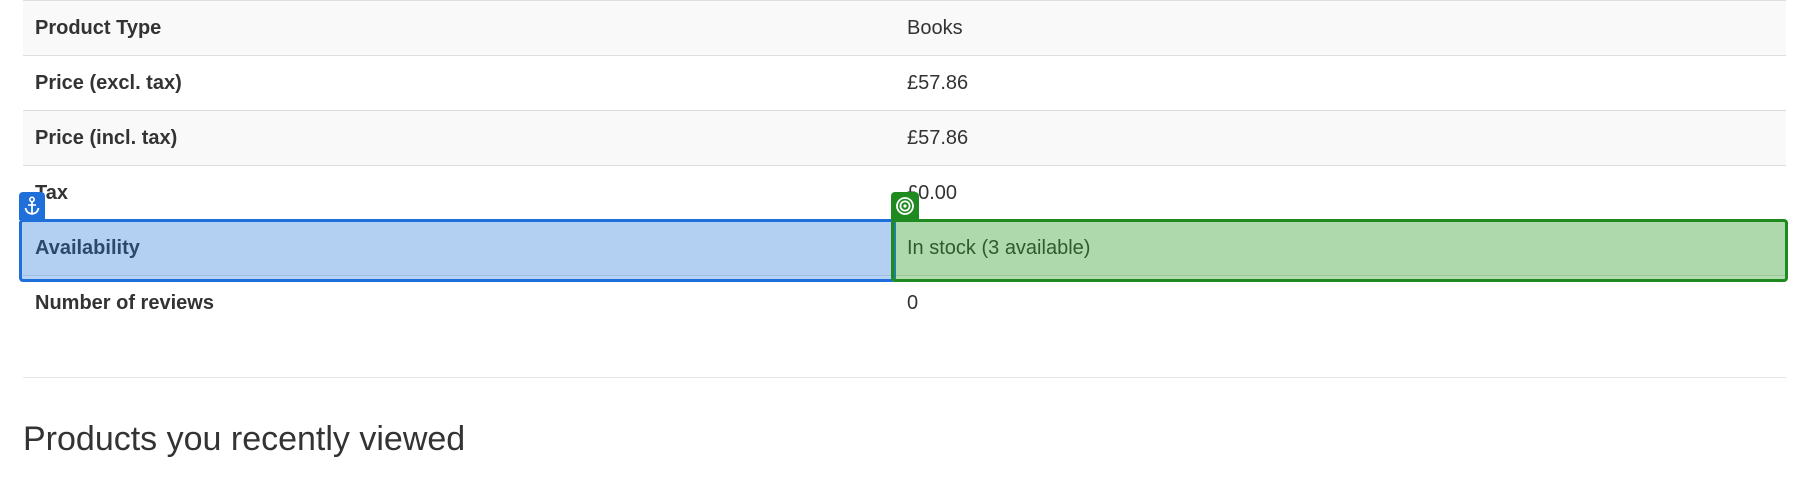  What do you see at coordinates (1339, 250) in the screenshot?
I see `target-highlight-box` at bounding box center [1339, 250].